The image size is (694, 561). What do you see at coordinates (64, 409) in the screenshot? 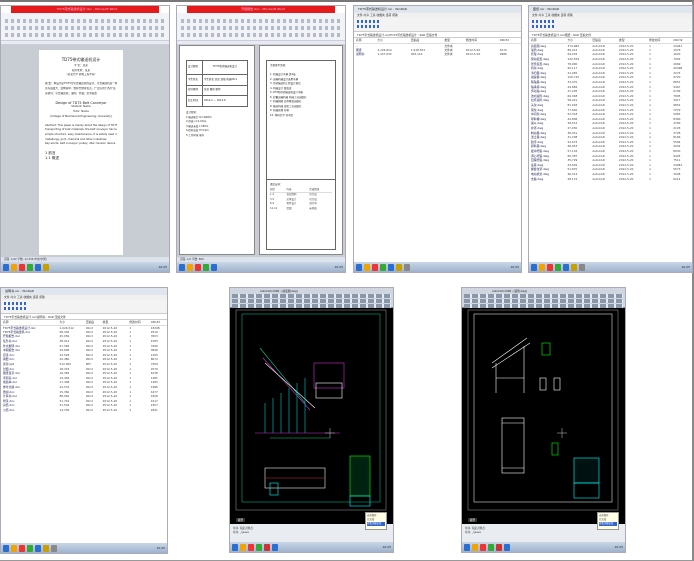
I see `file-cell: 14,336` at bounding box center [64, 409].